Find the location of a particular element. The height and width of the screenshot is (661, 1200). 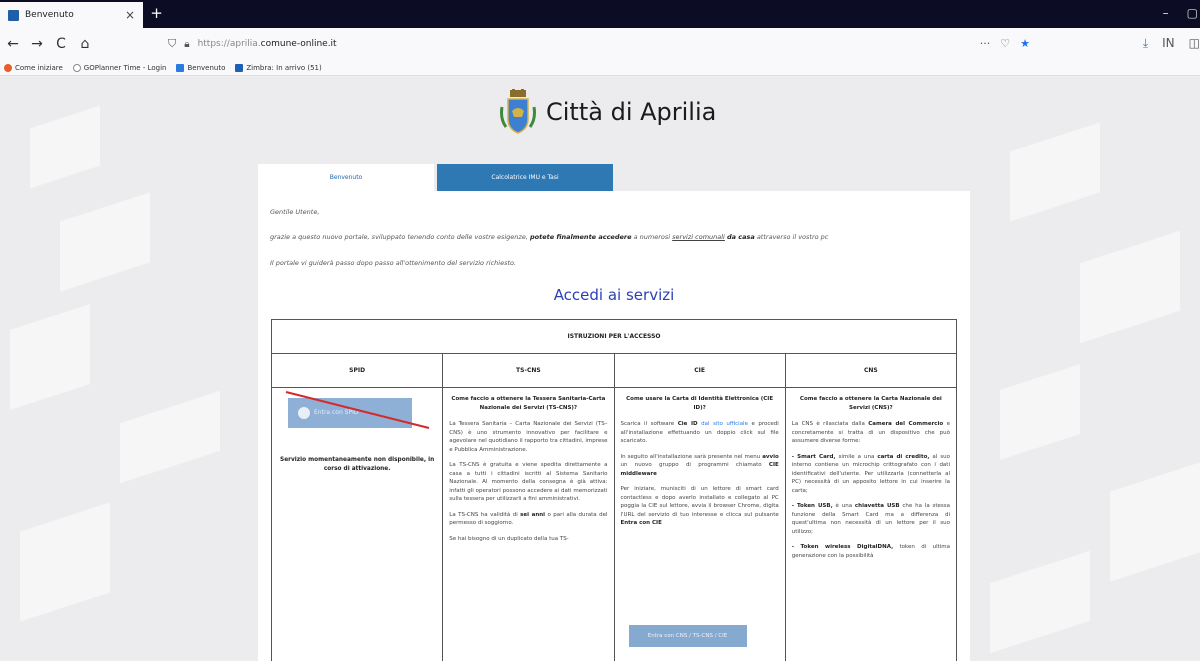

site-icon is located at coordinates (180, 67).